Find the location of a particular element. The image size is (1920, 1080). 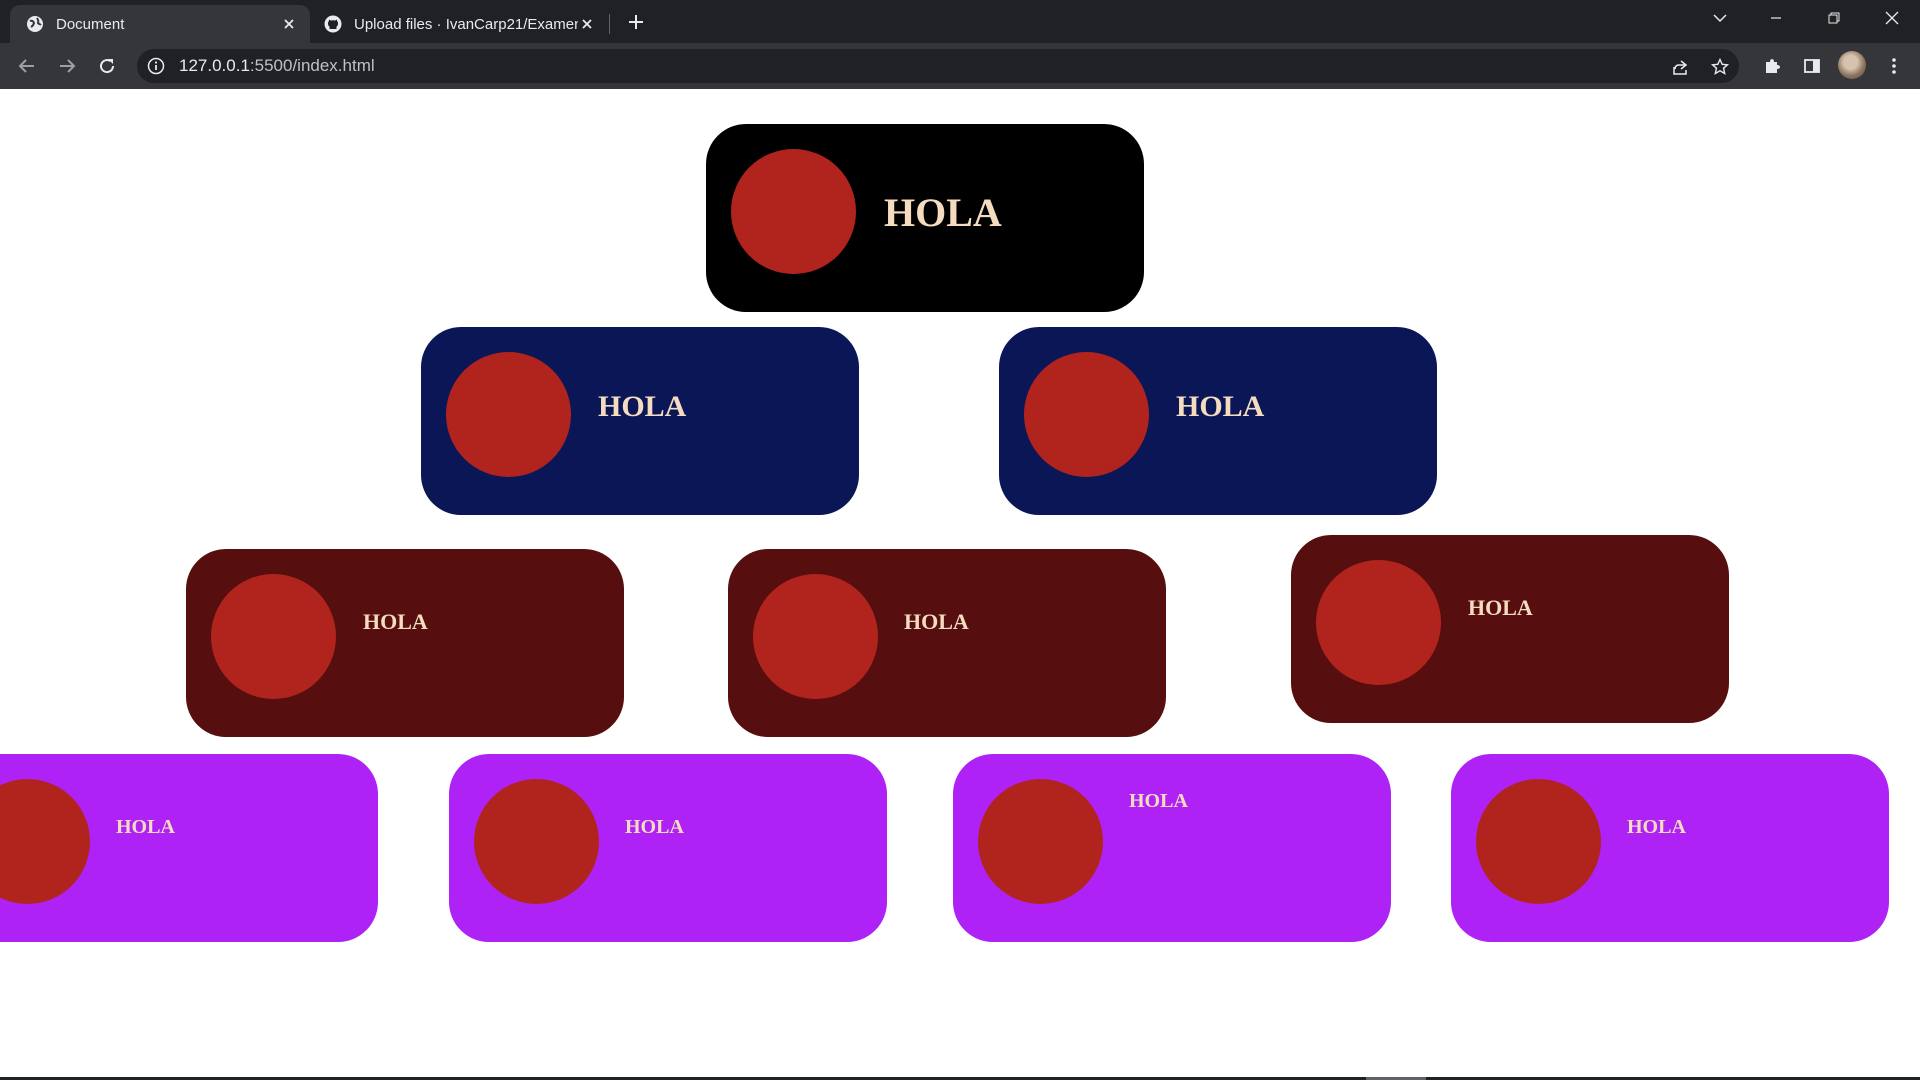

side-panel-button is located at coordinates (1812, 66).